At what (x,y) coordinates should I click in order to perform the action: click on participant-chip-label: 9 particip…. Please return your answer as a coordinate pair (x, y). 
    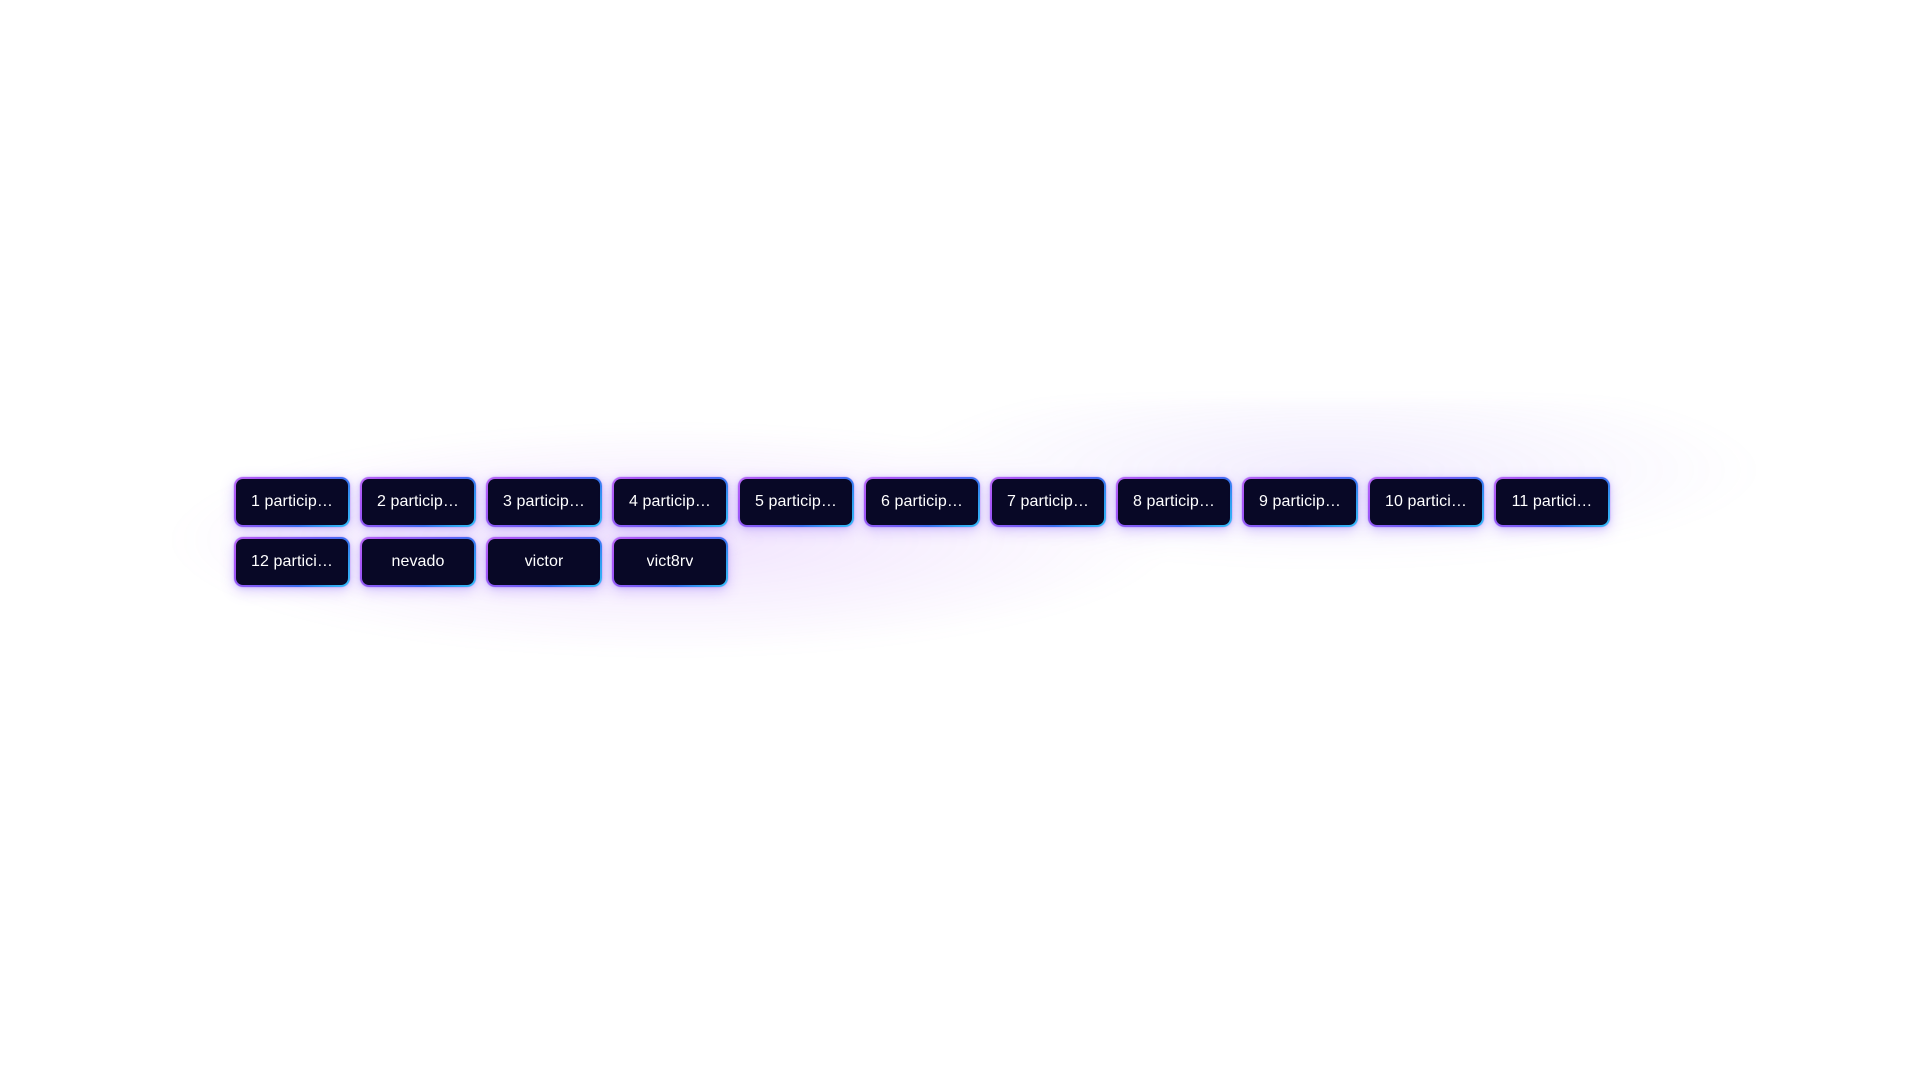
    Looking at the image, I should click on (1300, 502).